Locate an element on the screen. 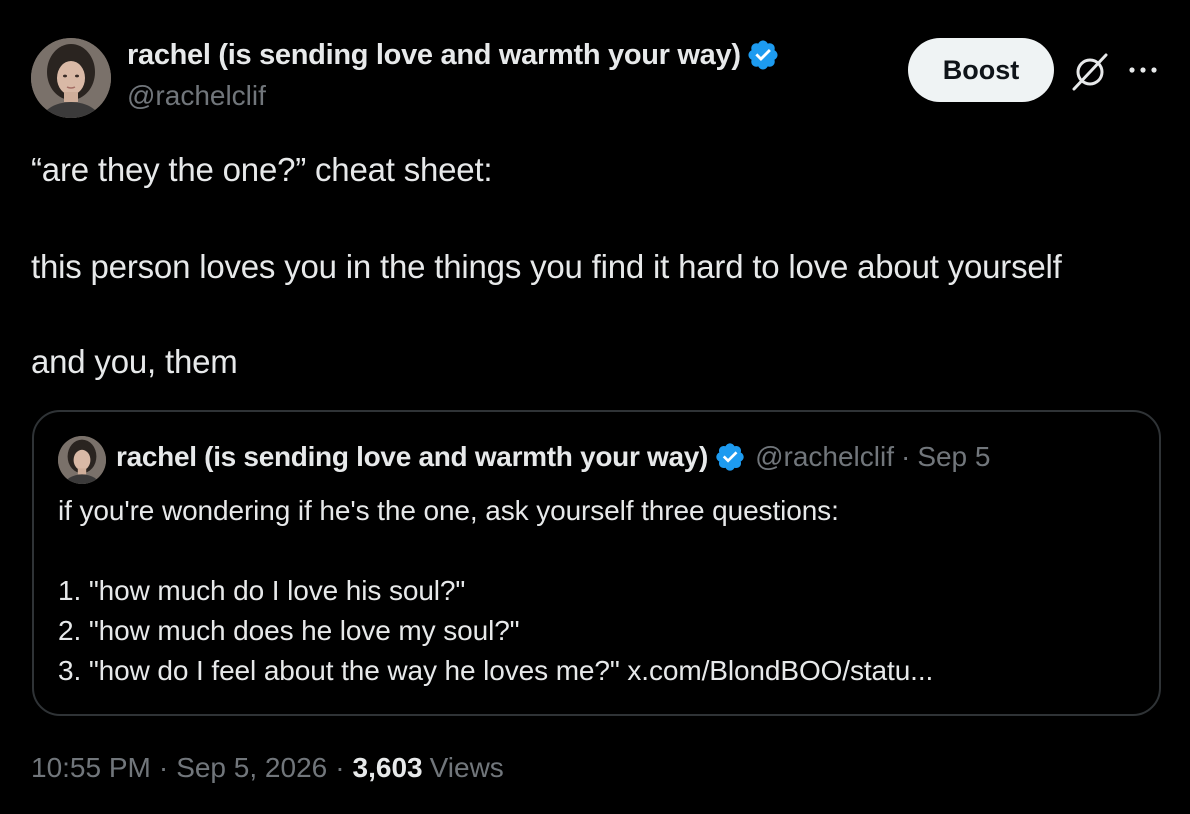  boost-button: Boost is located at coordinates (981, 70).